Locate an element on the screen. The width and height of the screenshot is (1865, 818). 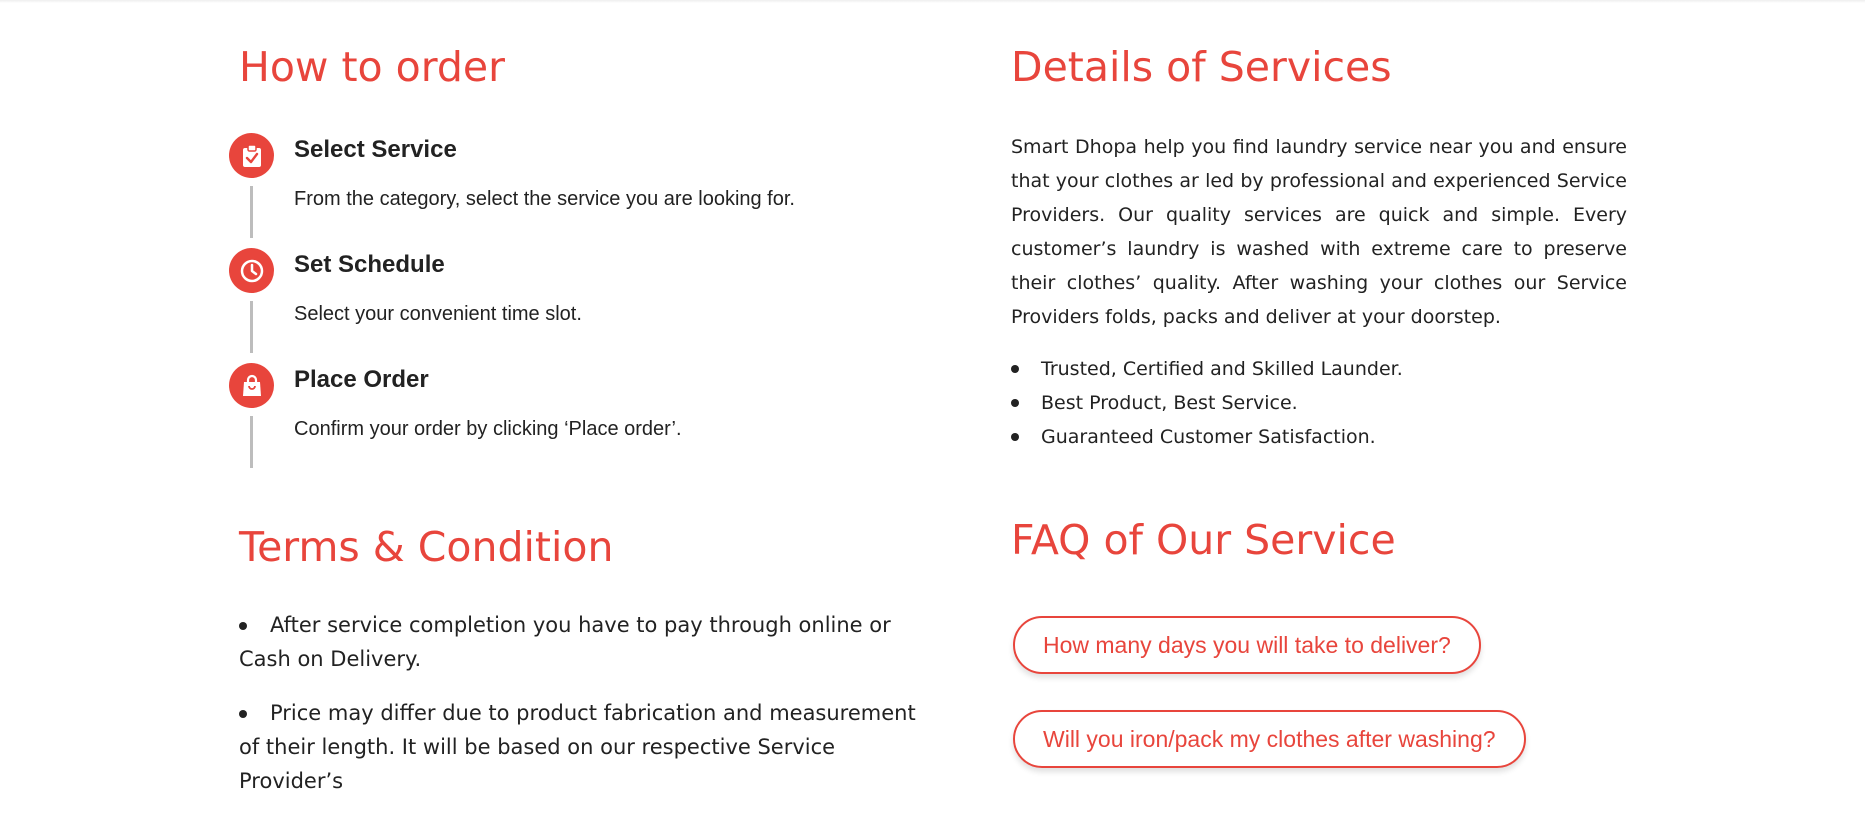
terms-heading: Terms & Condition is located at coordinates (426, 547).